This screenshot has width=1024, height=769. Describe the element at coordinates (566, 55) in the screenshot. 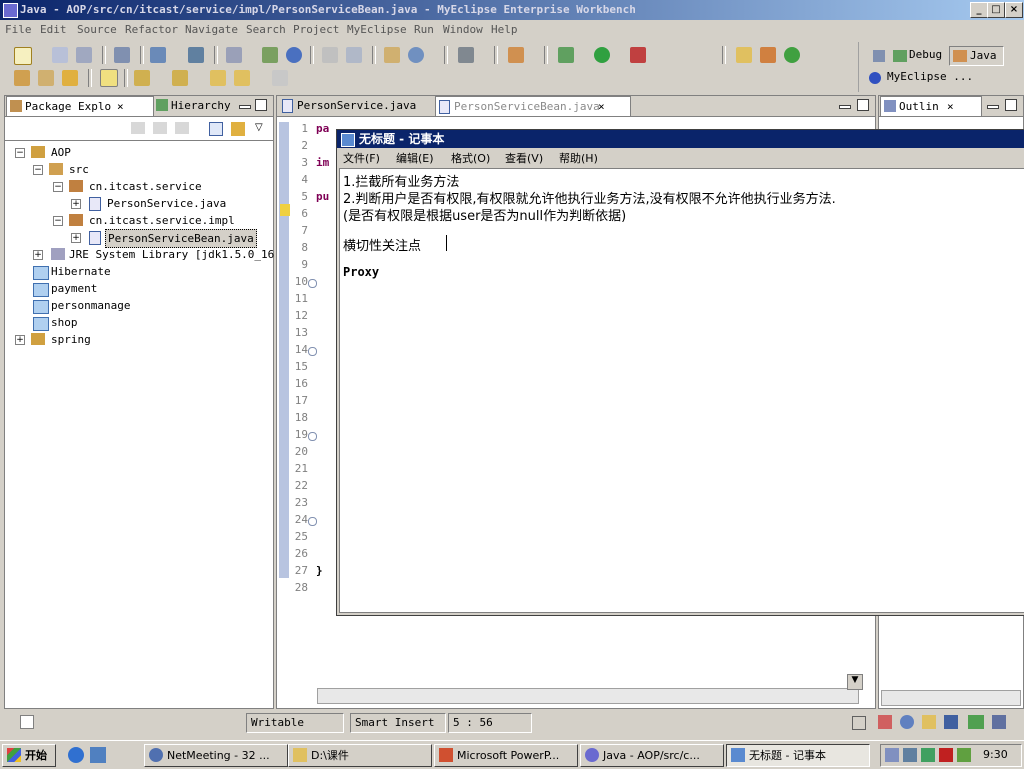

I see `debug-icon` at that location.